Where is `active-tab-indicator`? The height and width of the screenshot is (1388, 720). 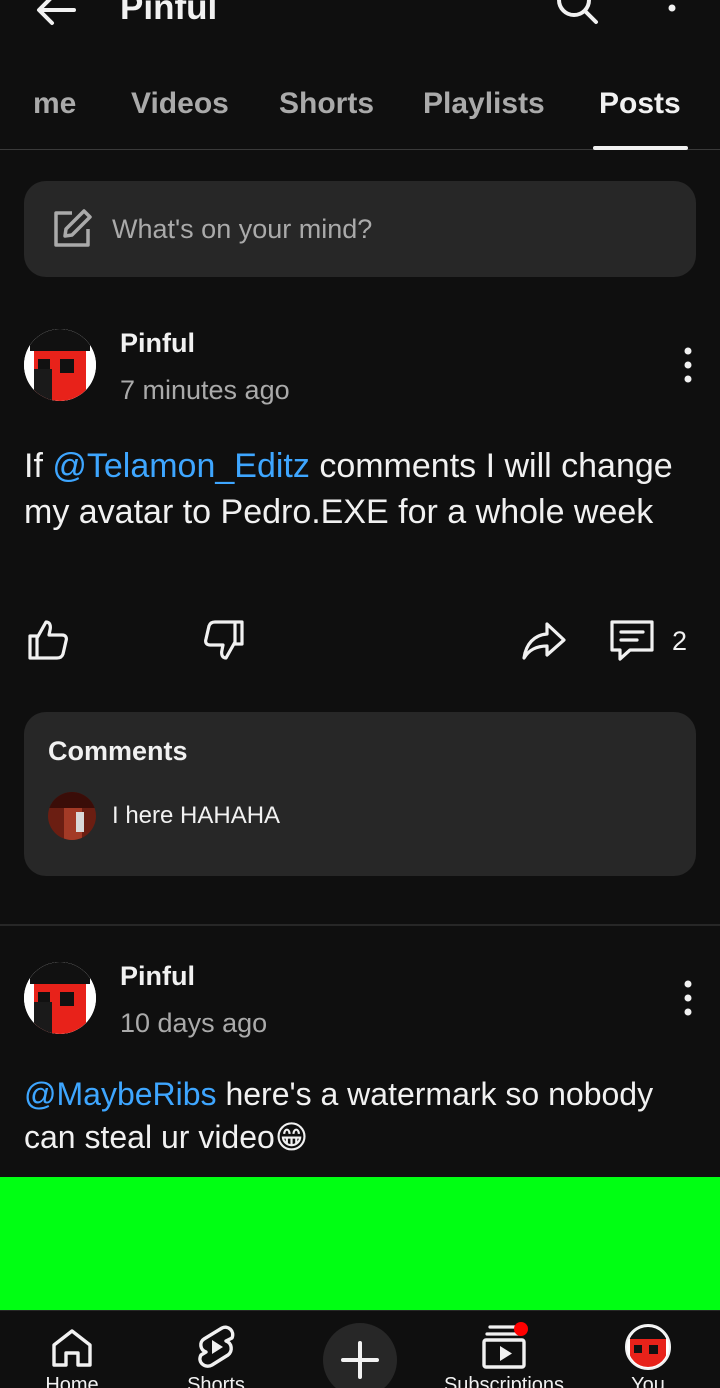
active-tab-indicator is located at coordinates (640, 148).